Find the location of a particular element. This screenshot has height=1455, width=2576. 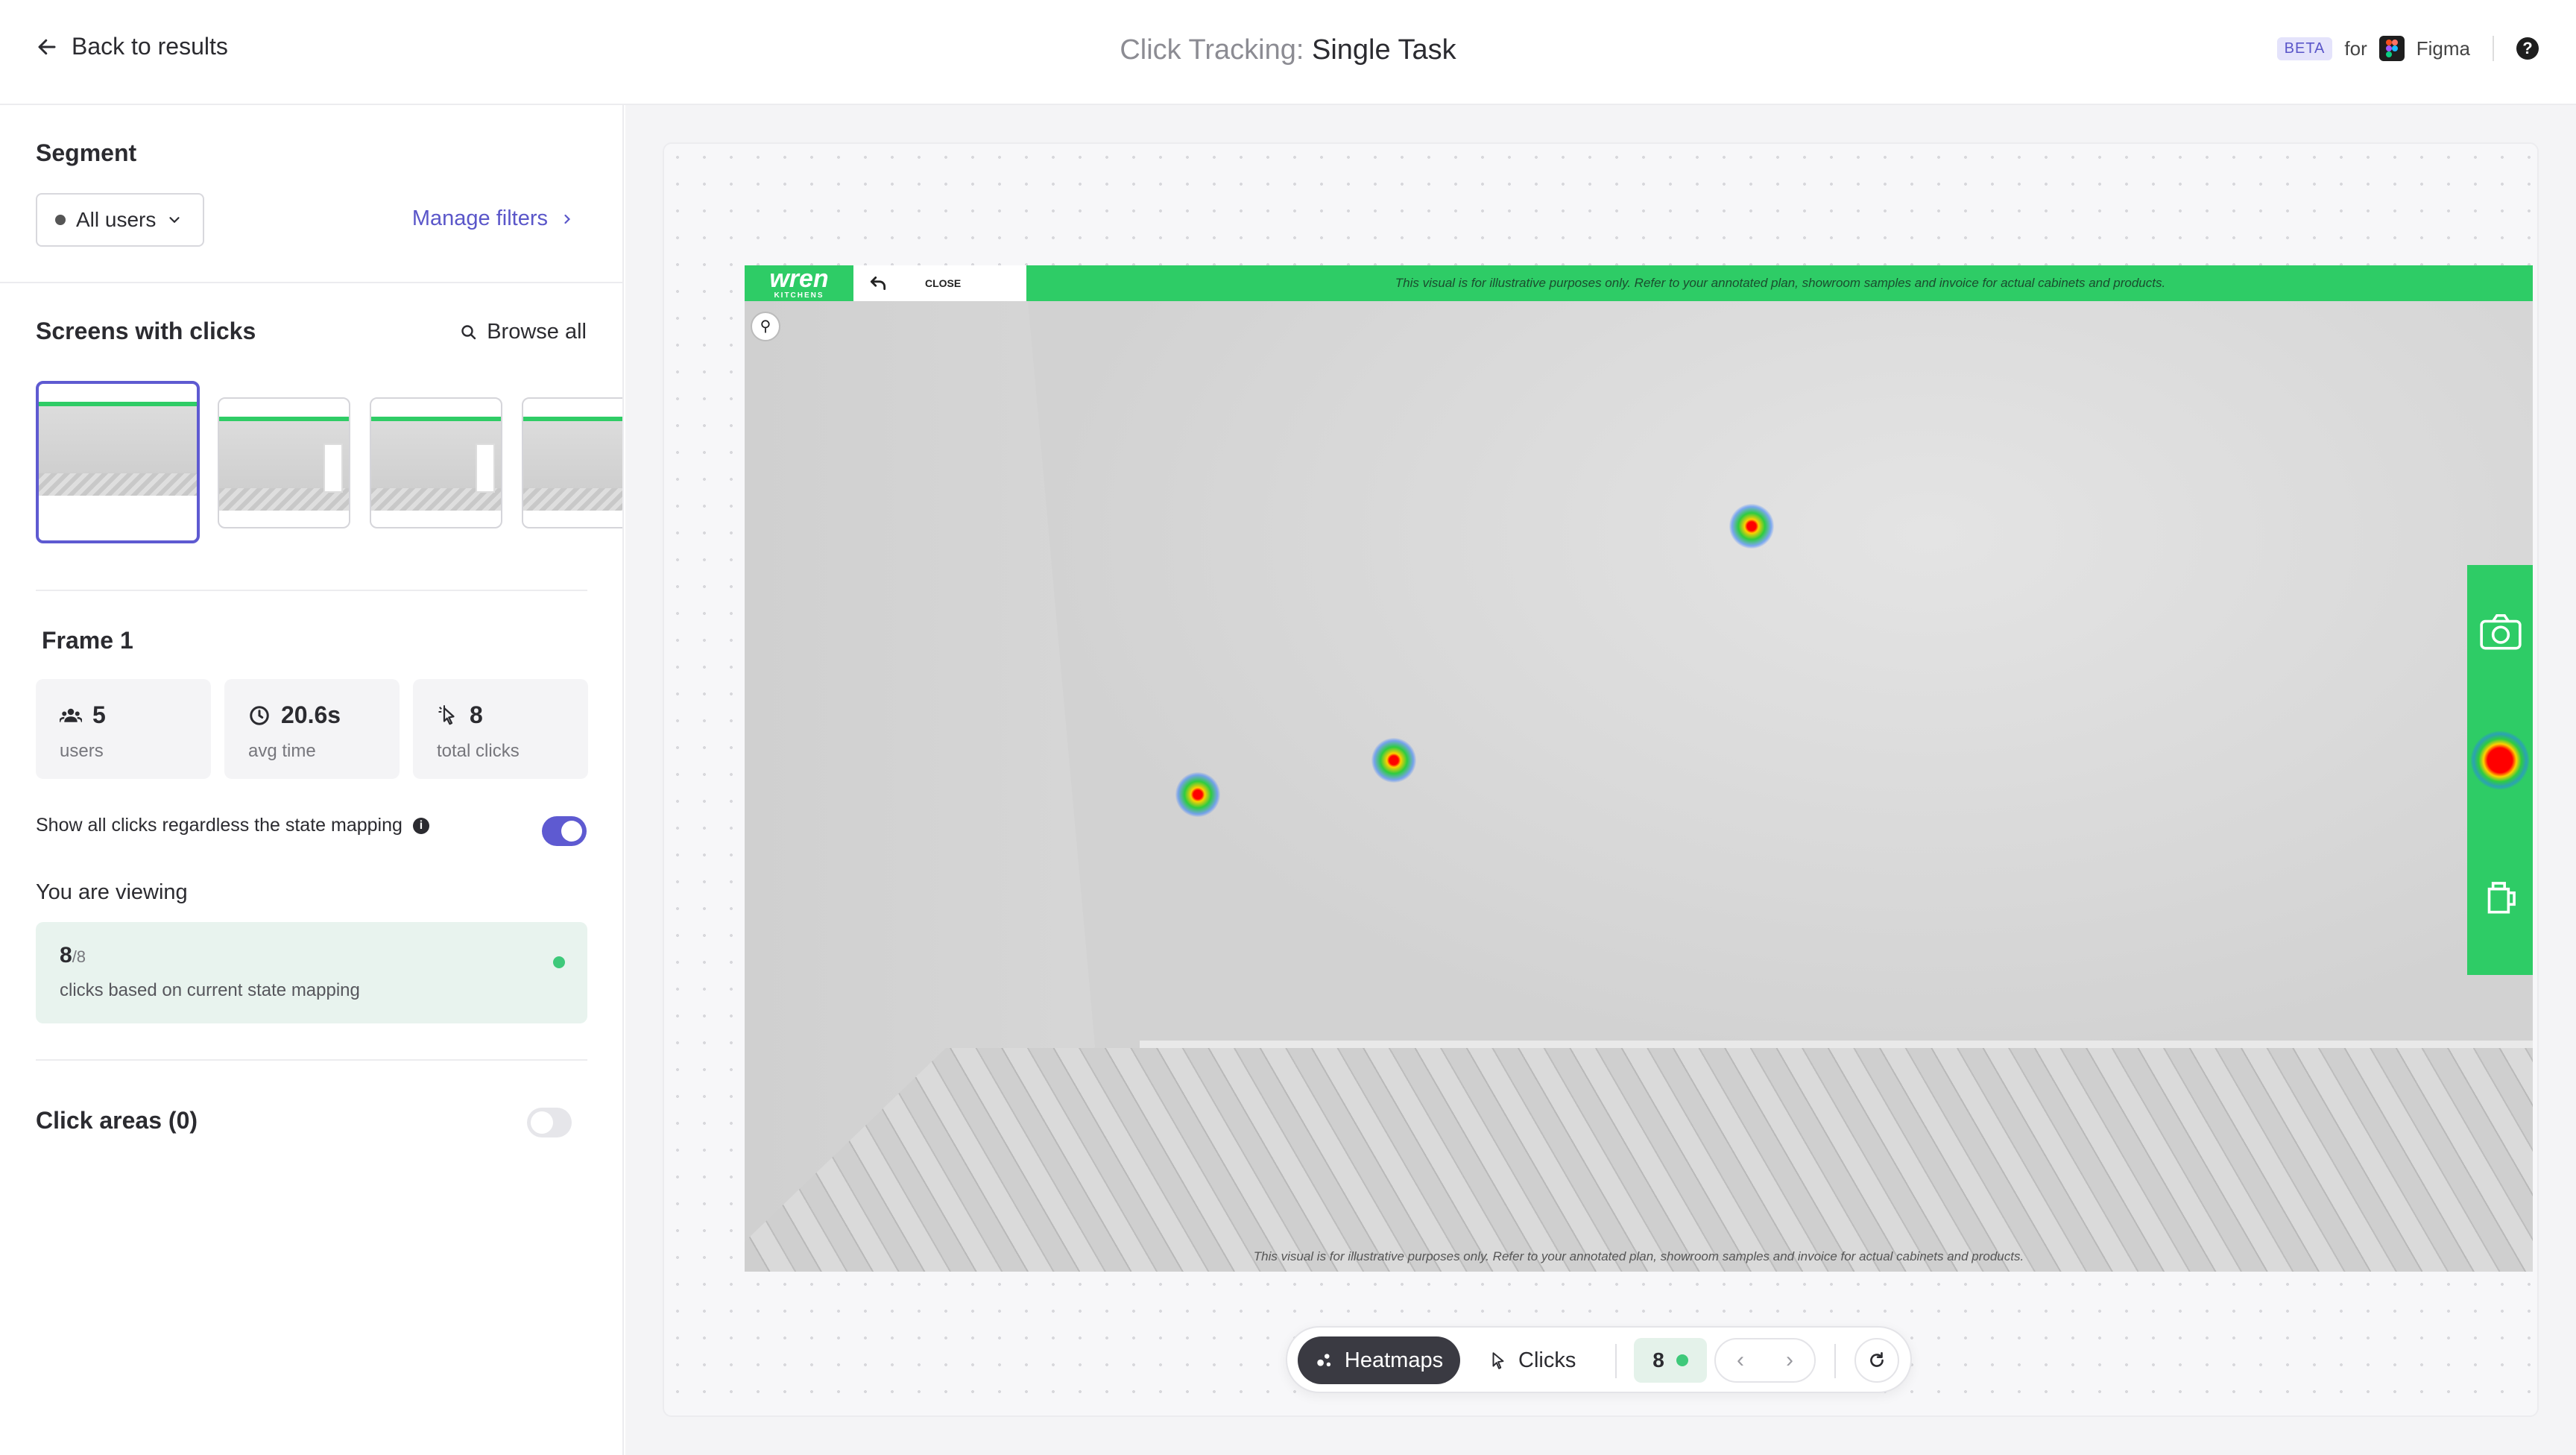

header-right: BETA for Figma ? is located at coordinates (2408, 48).